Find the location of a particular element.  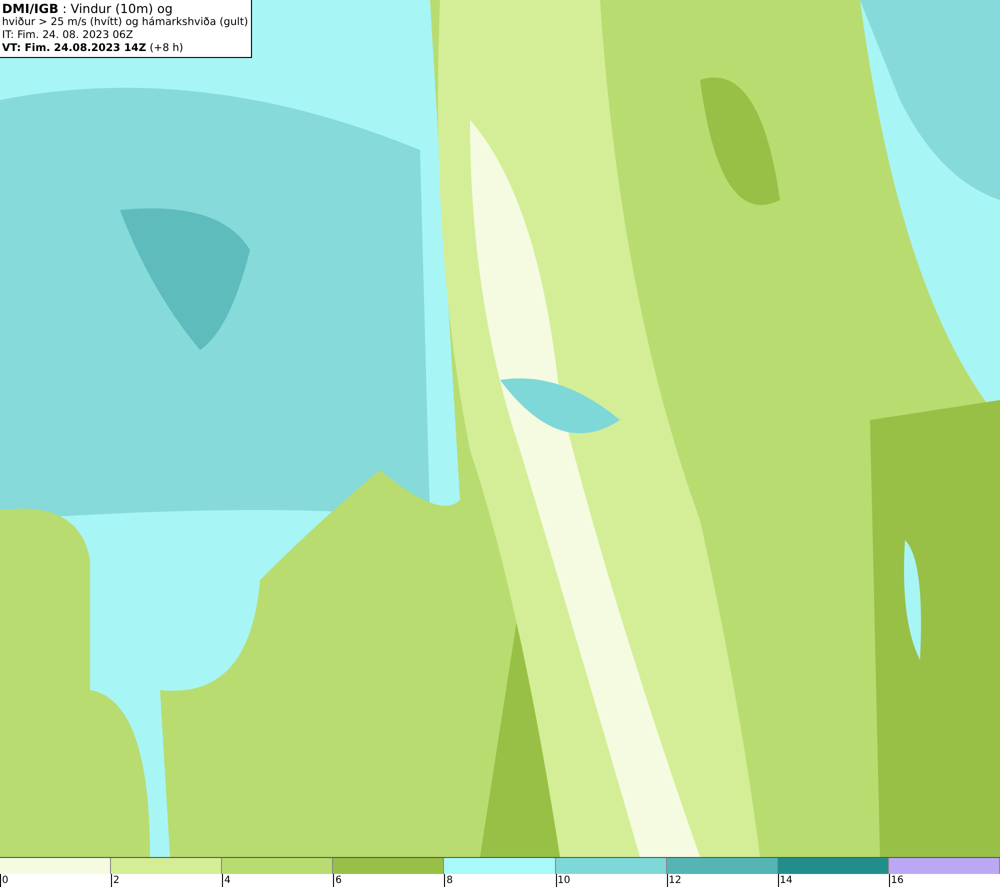

header-text: hviður > 25 m/s (hvítt) og hámarkshviða (gult) is located at coordinates (125, 22).